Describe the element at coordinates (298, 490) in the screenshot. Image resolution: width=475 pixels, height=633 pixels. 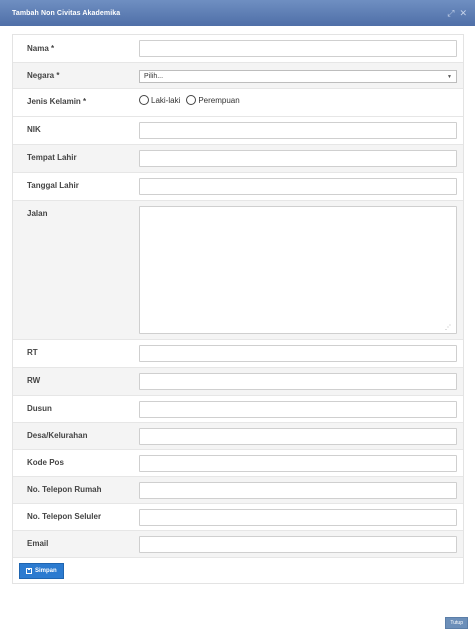
I see `telepon-rumah-input` at that location.